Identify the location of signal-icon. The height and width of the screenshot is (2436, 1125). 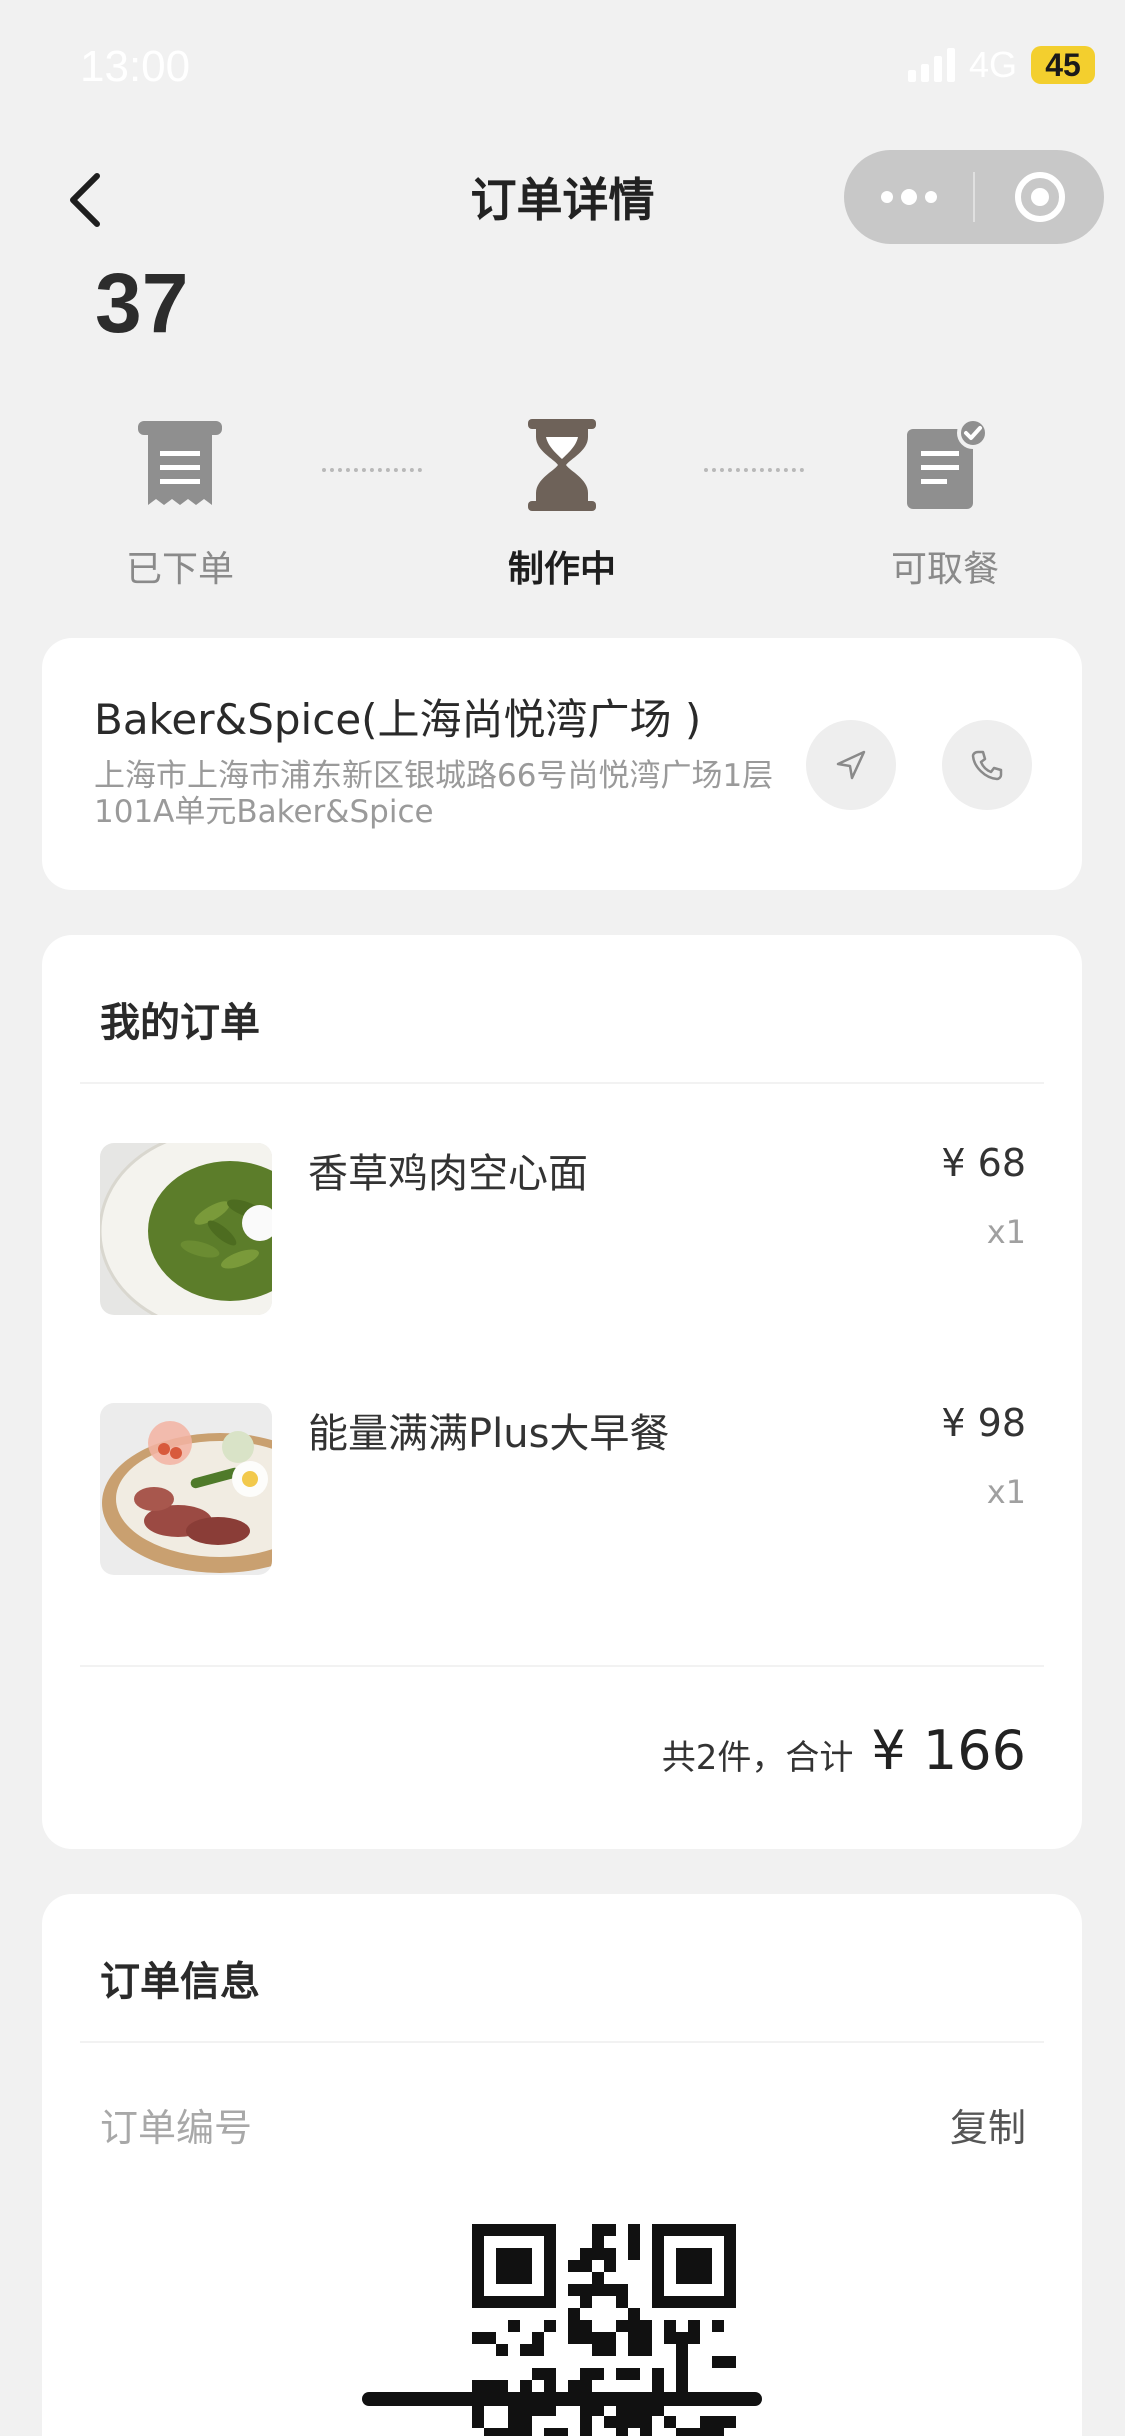
(931, 65).